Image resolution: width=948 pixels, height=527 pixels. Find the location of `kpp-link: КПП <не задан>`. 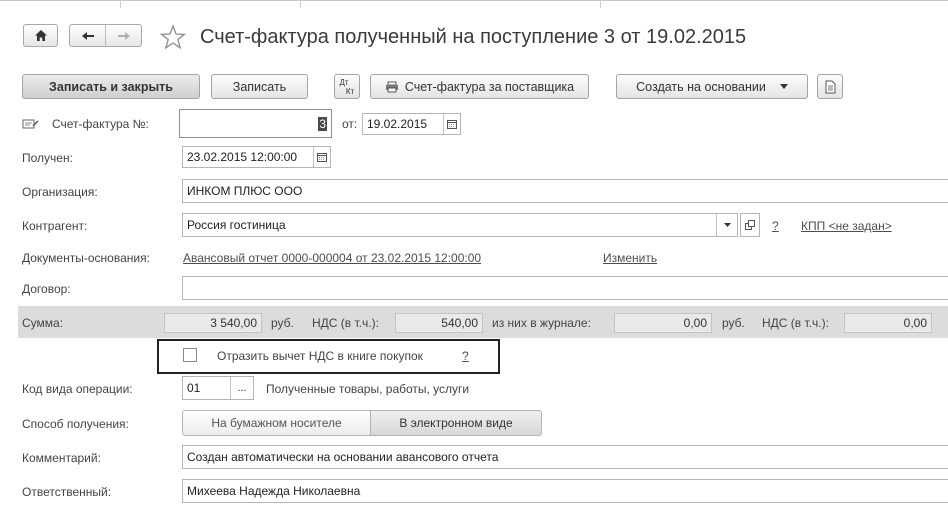

kpp-link: КПП <не задан> is located at coordinates (846, 226).